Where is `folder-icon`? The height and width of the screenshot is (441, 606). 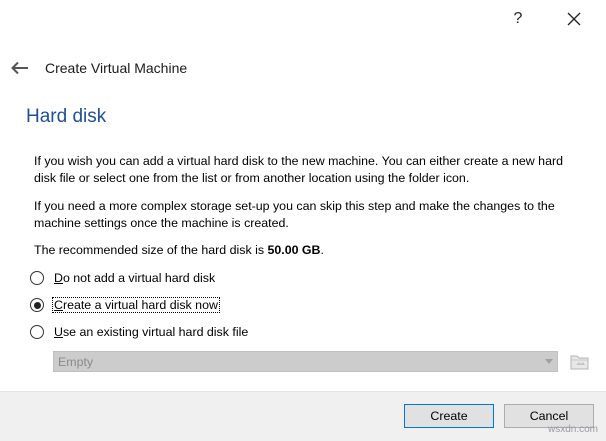 folder-icon is located at coordinates (579, 362).